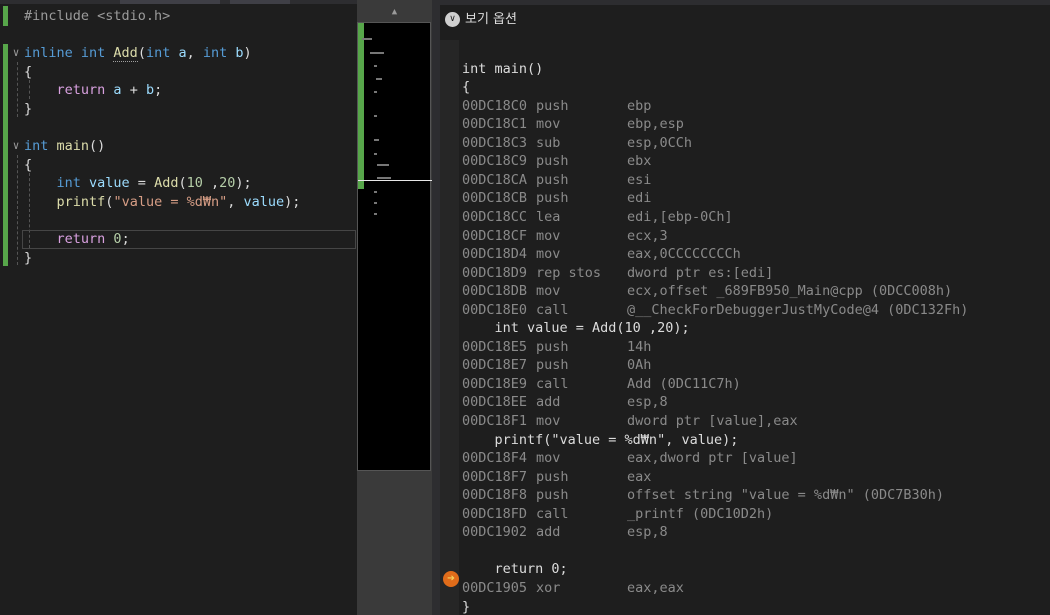 The image size is (1050, 615). Describe the element at coordinates (452, 19) in the screenshot. I see `chevron-down-icon: ∨` at that location.